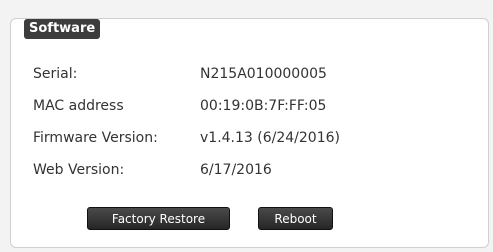 The width and height of the screenshot is (493, 252). Describe the element at coordinates (95, 138) in the screenshot. I see `firmware-version-label: Firmware Version:` at that location.